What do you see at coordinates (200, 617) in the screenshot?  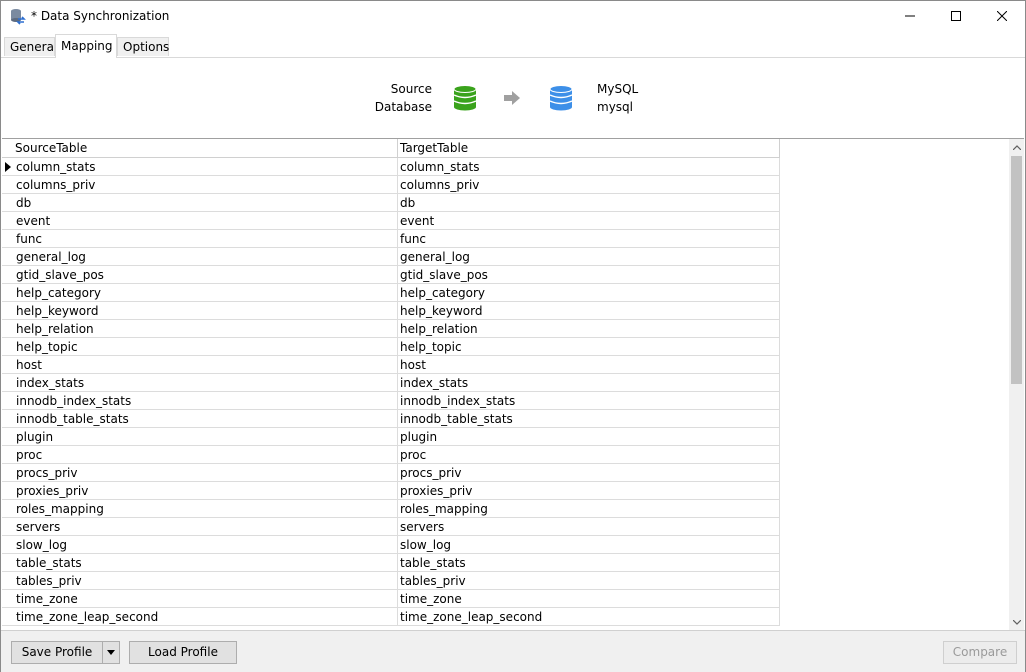 I see `source-table-cell: time_zone_leap_second` at bounding box center [200, 617].